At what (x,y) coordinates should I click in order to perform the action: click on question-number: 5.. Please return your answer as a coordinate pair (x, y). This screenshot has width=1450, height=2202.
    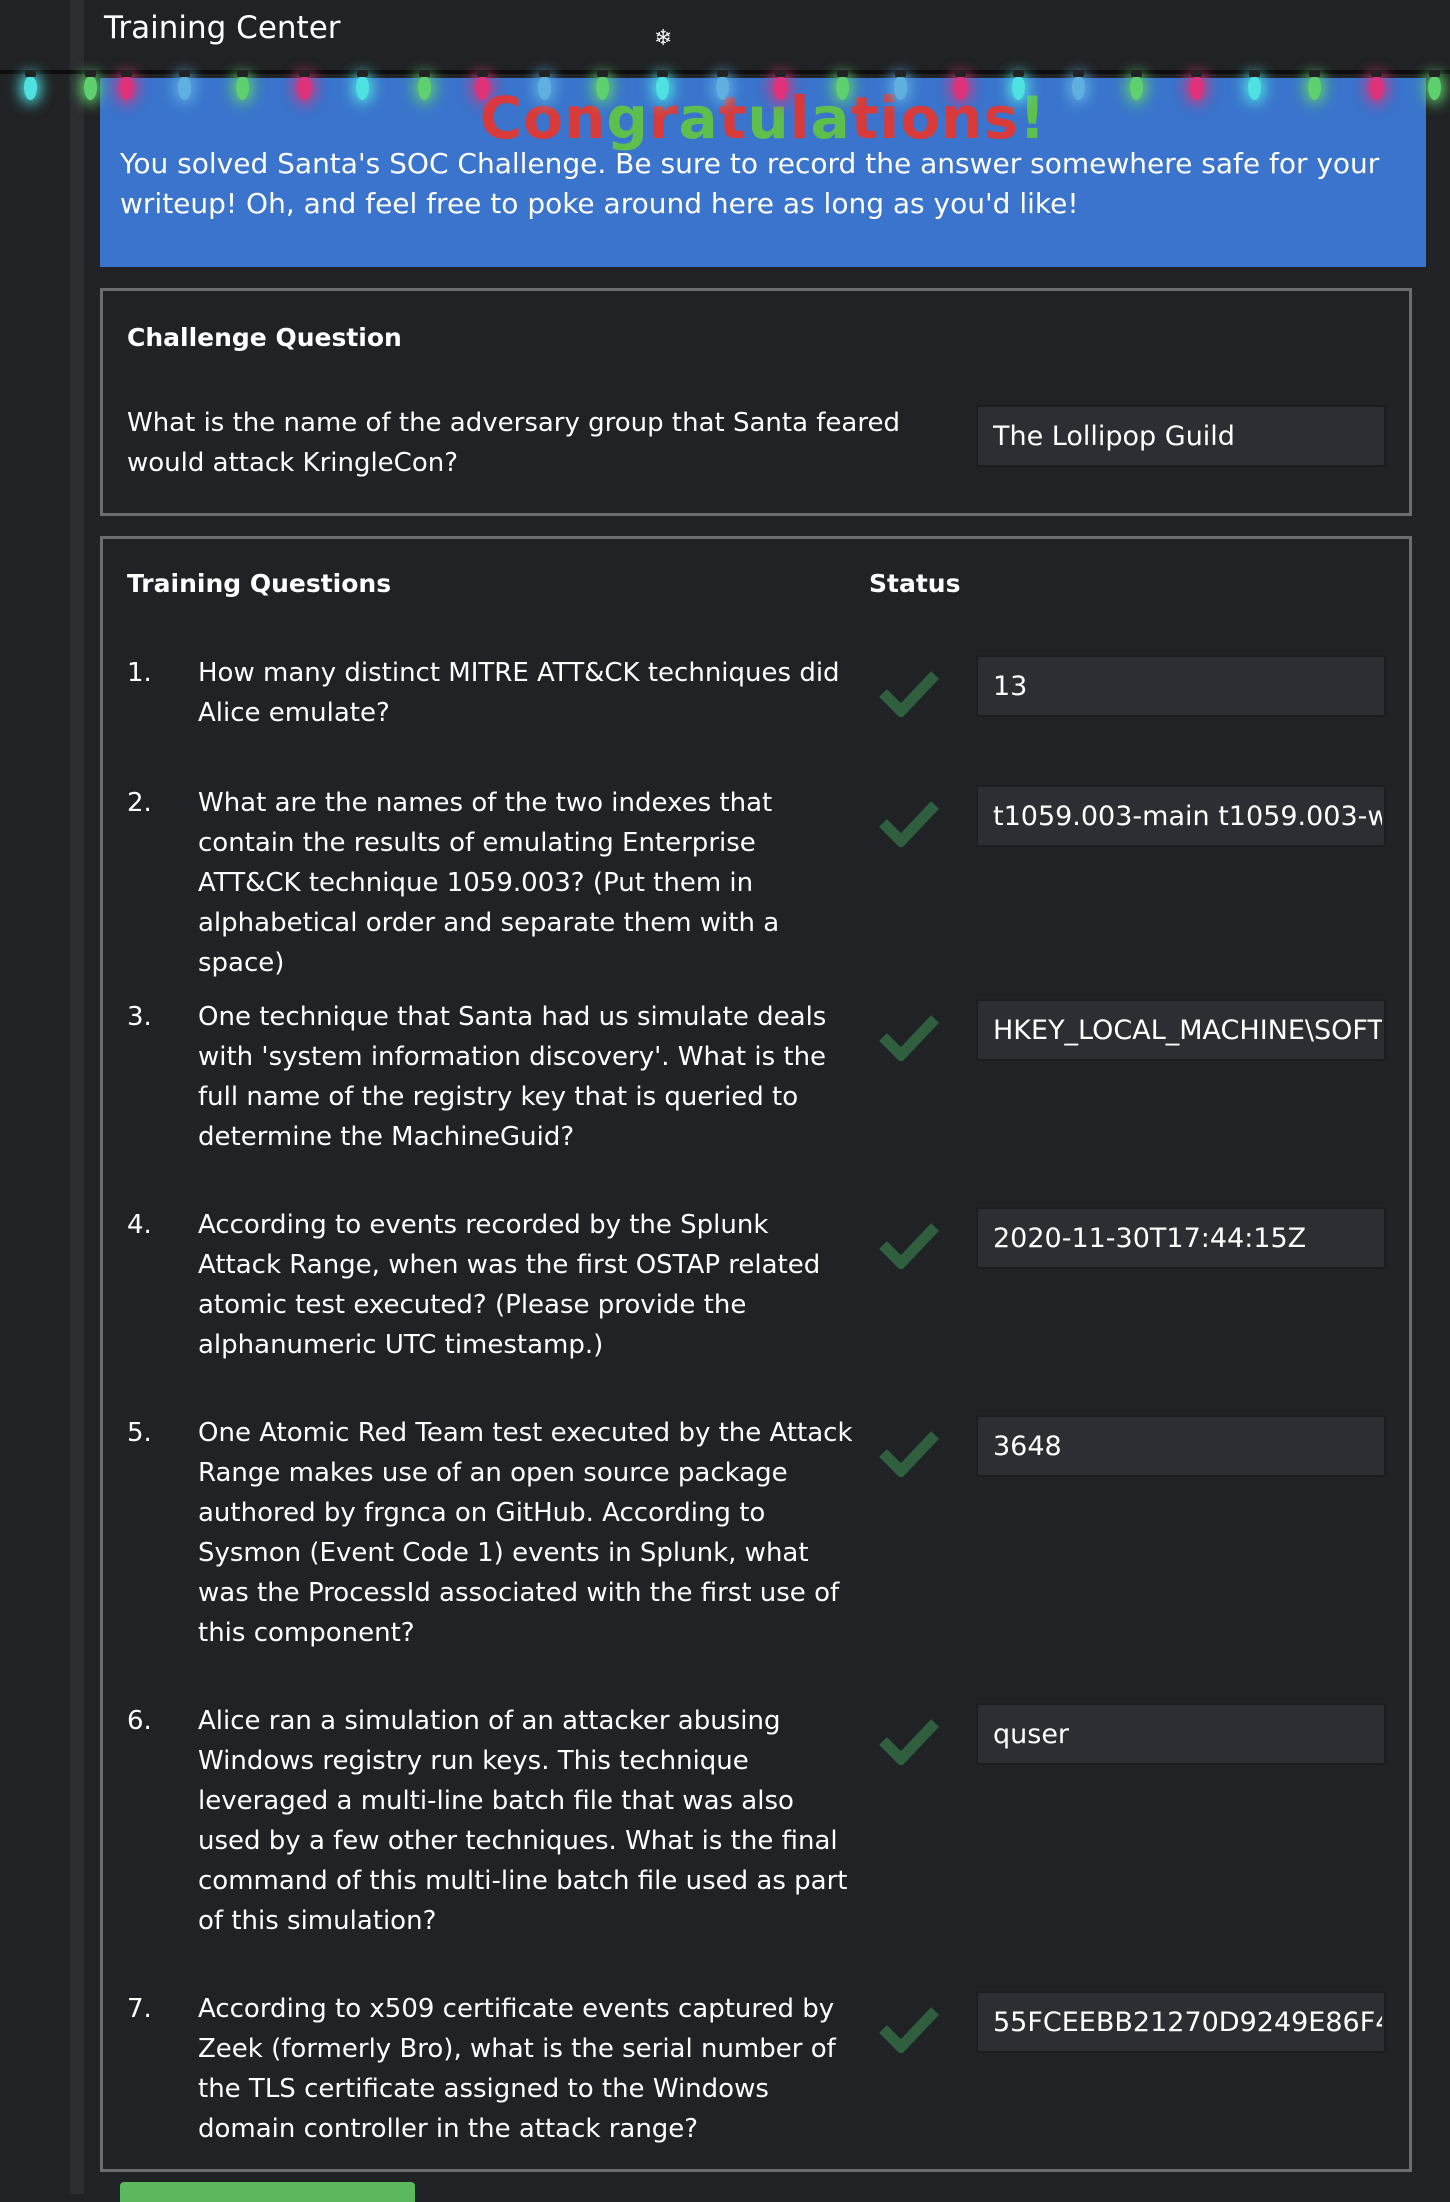
    Looking at the image, I should click on (139, 1433).